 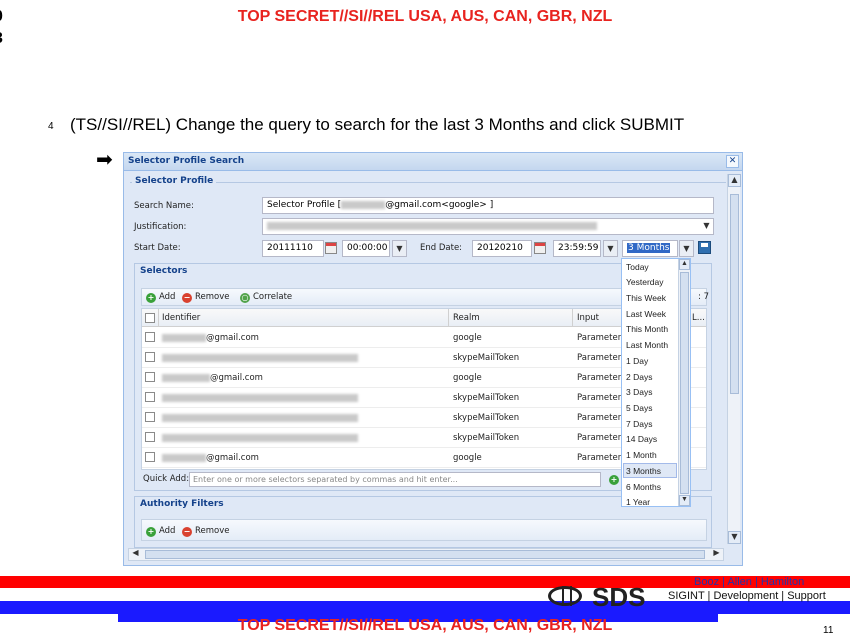 What do you see at coordinates (104, 160) in the screenshot?
I see `pointer-arrow-icon: ➡` at bounding box center [104, 160].